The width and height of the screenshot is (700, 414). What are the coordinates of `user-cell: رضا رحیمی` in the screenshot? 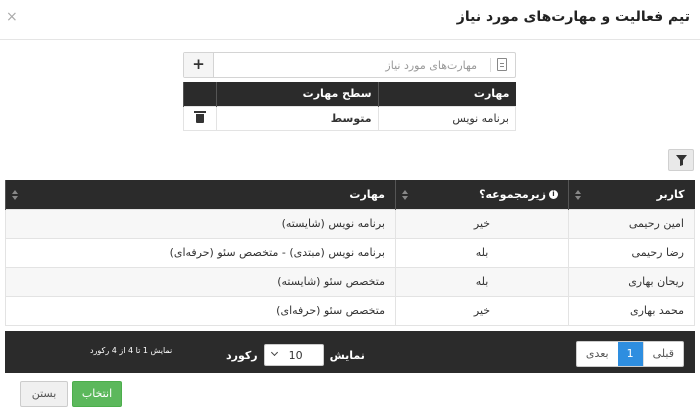 It's located at (631, 252).